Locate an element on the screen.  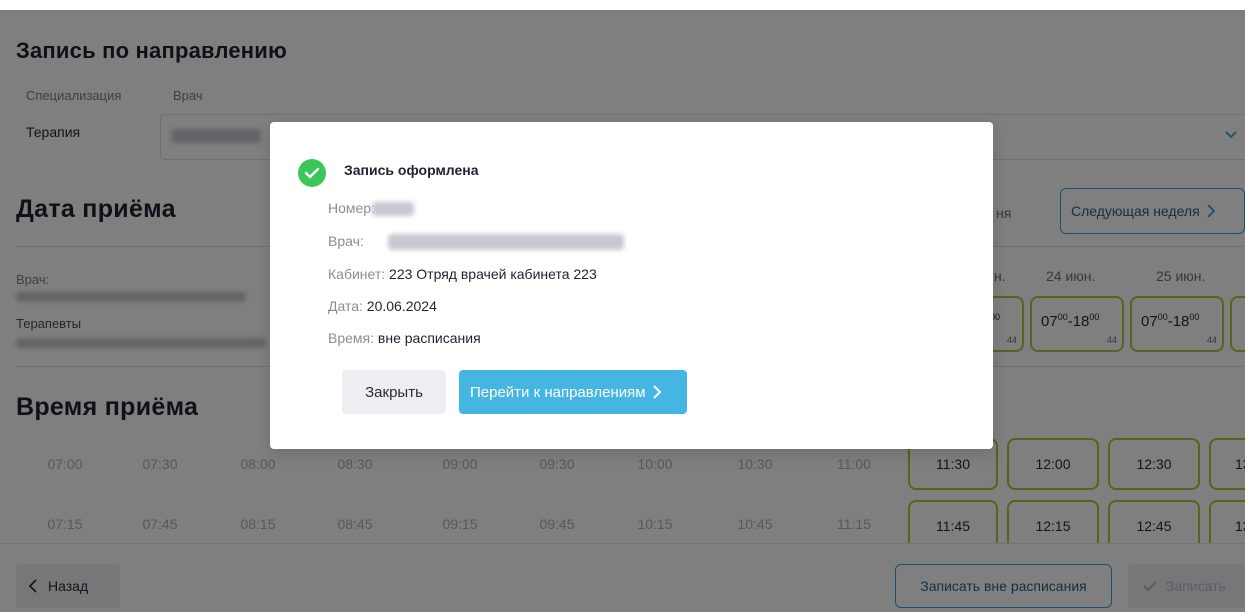
doctor-row: Врач: is located at coordinates (346, 241).